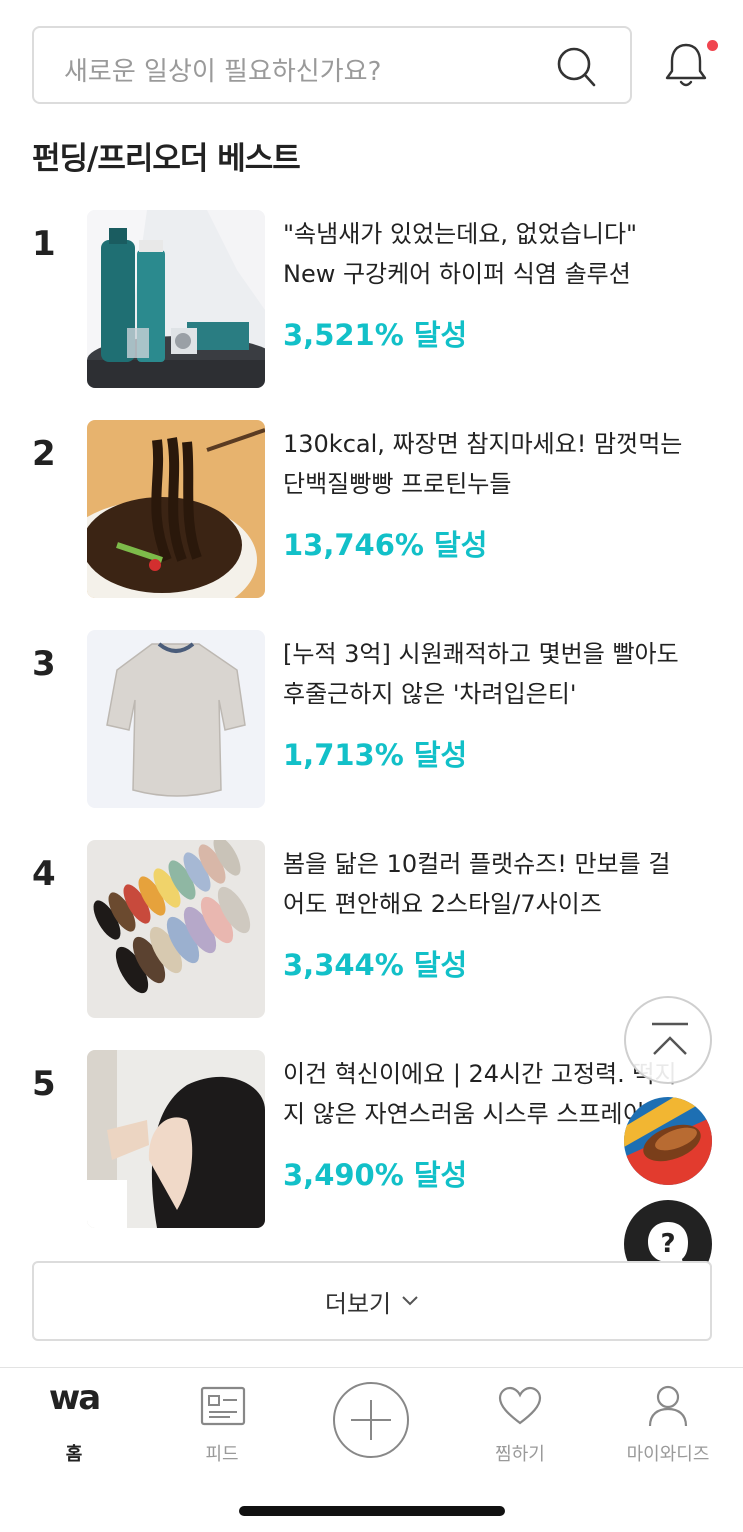  I want to click on tab-label: 피드, so click(222, 1454).